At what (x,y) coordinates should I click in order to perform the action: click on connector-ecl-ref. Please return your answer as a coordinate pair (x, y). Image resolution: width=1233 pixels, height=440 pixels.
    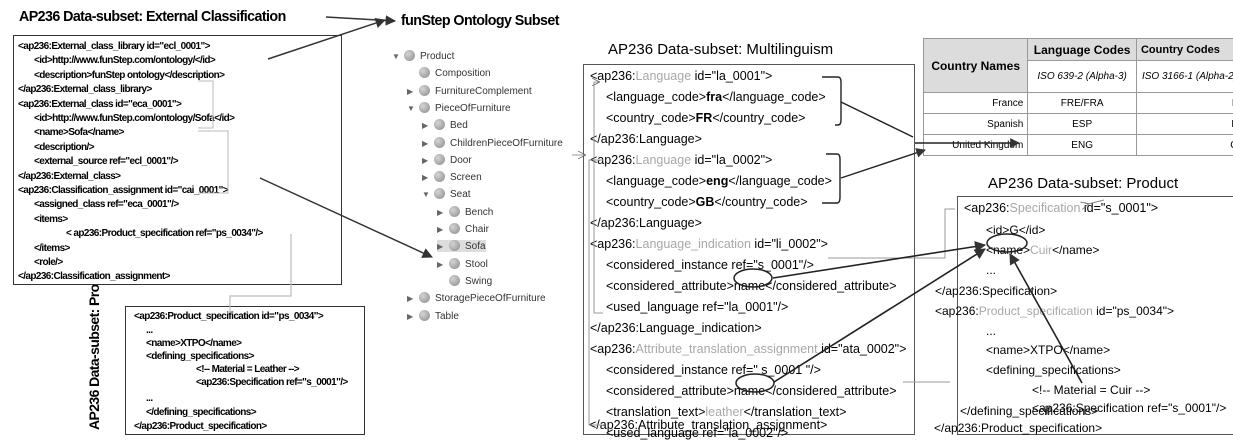
    Looking at the image, I should click on (206, 104).